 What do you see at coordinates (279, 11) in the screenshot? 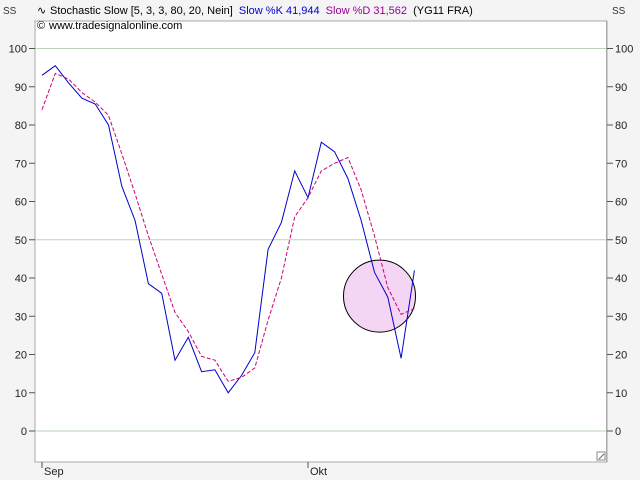
I see `k-value-label: Slow %K 41,944` at bounding box center [279, 11].